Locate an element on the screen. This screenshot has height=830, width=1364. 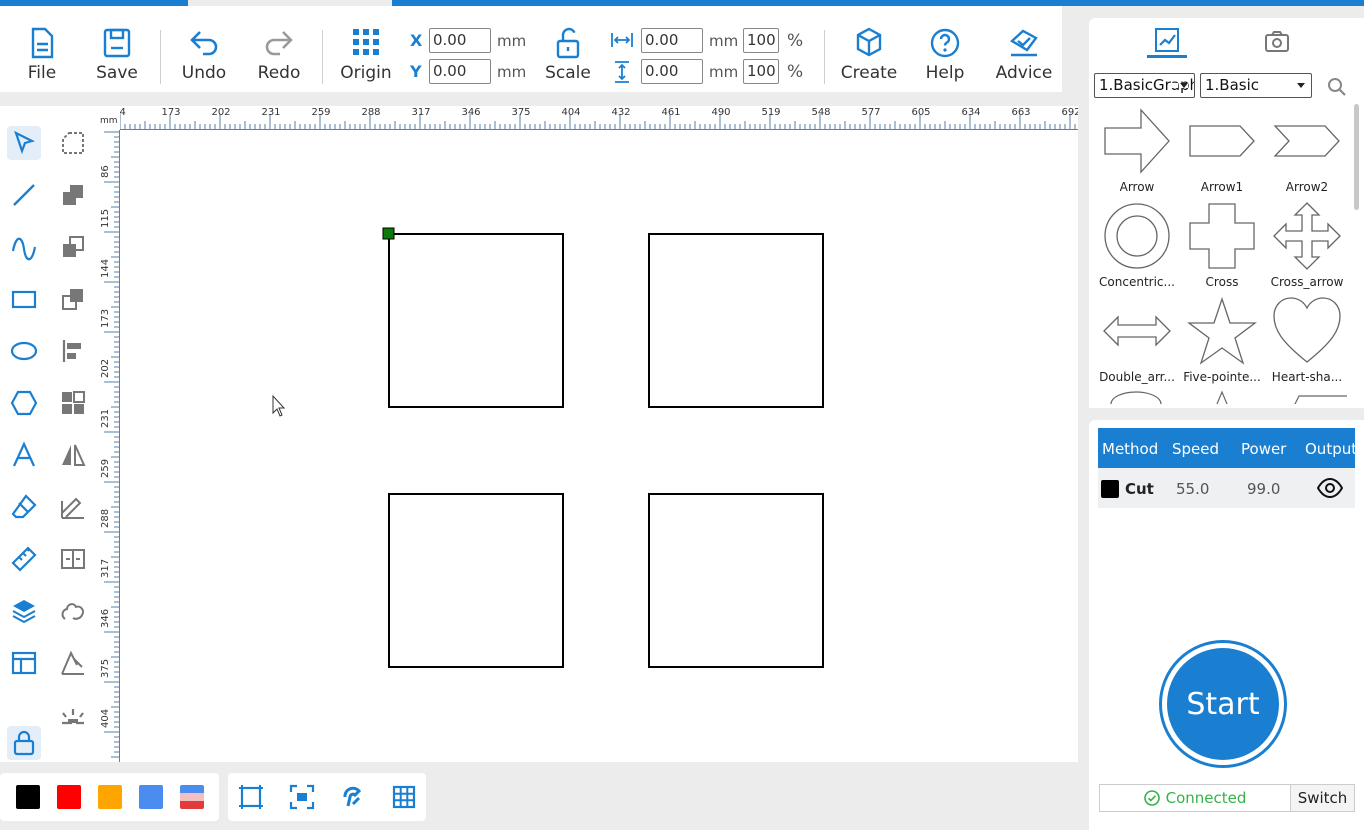
curve-icon is located at coordinates (24, 249).